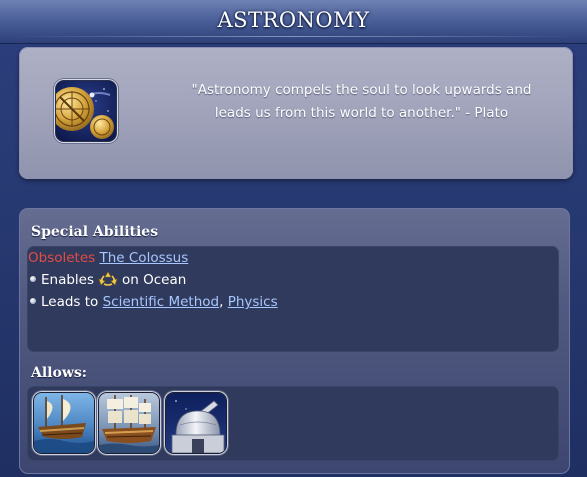  Describe the element at coordinates (86, 111) in the screenshot. I see `astronomy-tech-icon` at that location.